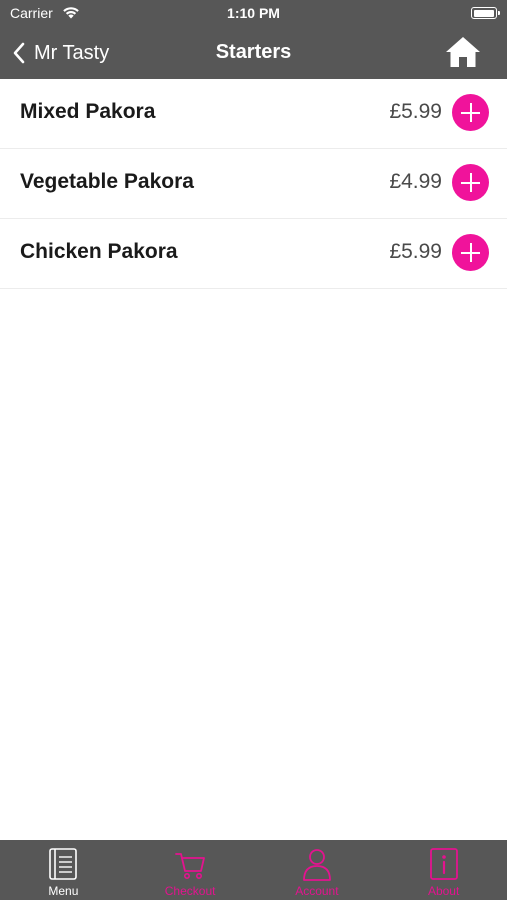 Image resolution: width=507 pixels, height=900 pixels. What do you see at coordinates (63, 891) in the screenshot?
I see `tab-menu-label: Menu` at bounding box center [63, 891].